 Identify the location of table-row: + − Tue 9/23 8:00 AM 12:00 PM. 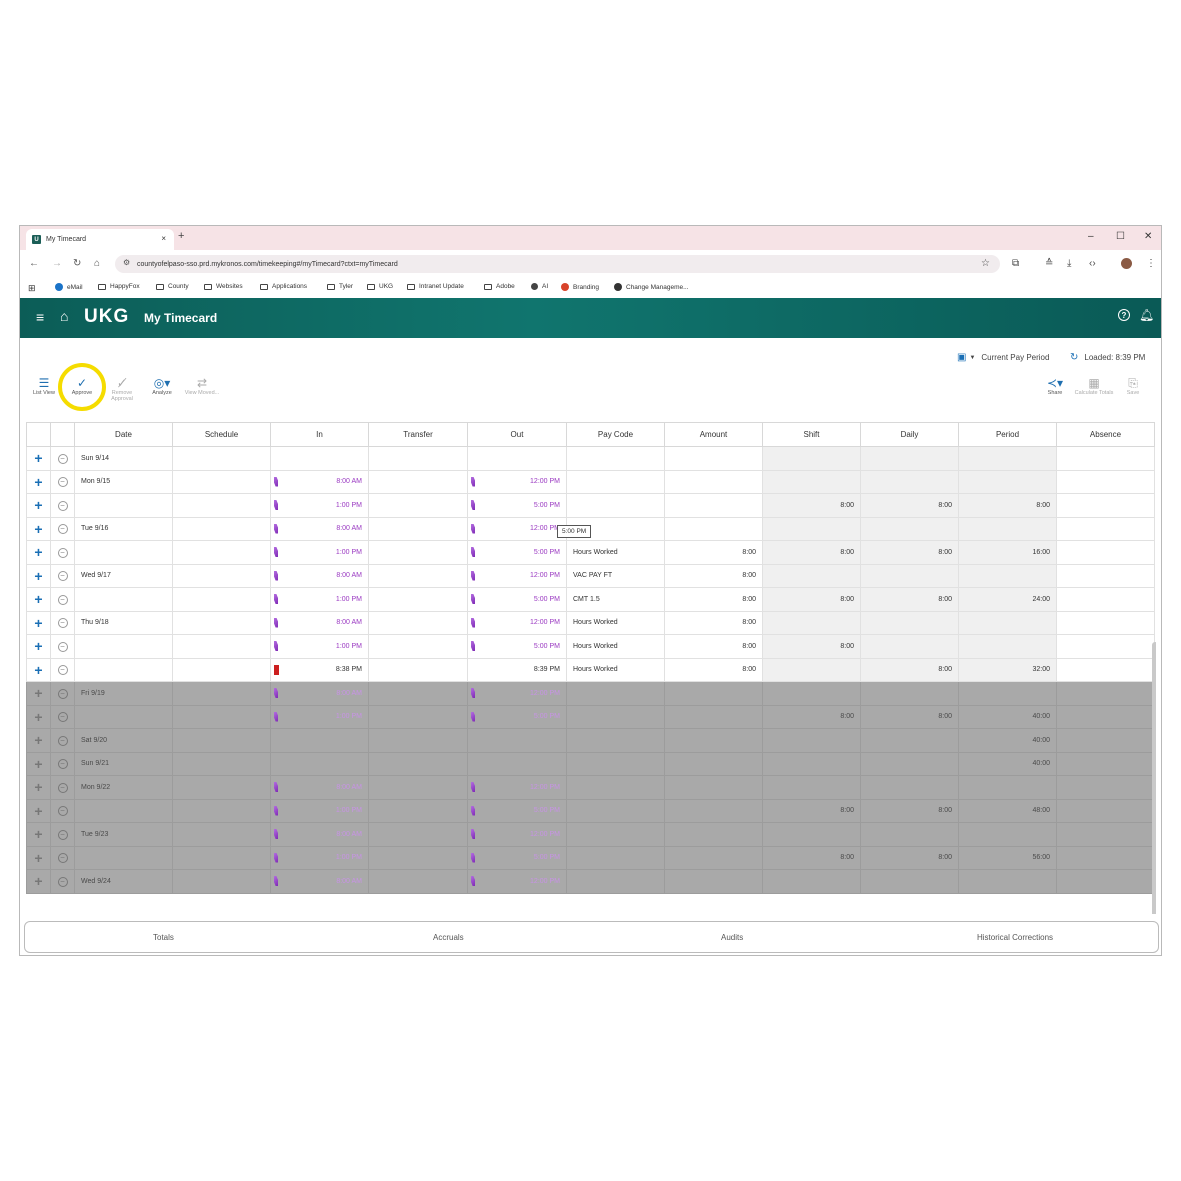
(590, 834).